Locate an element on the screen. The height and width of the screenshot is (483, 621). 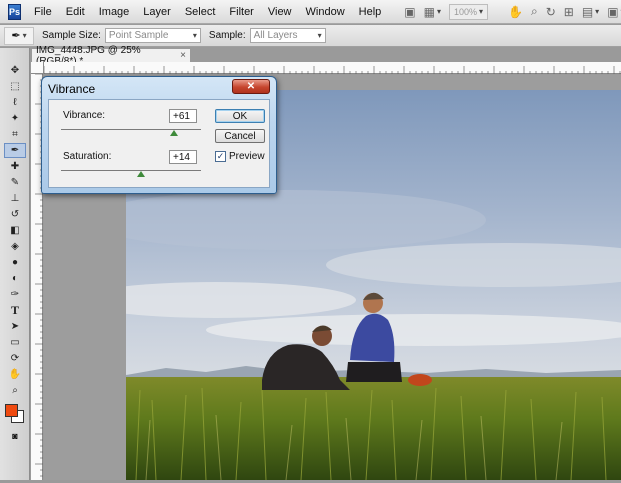
sample-size-label: Sample Size: is located at coordinates (71, 35).